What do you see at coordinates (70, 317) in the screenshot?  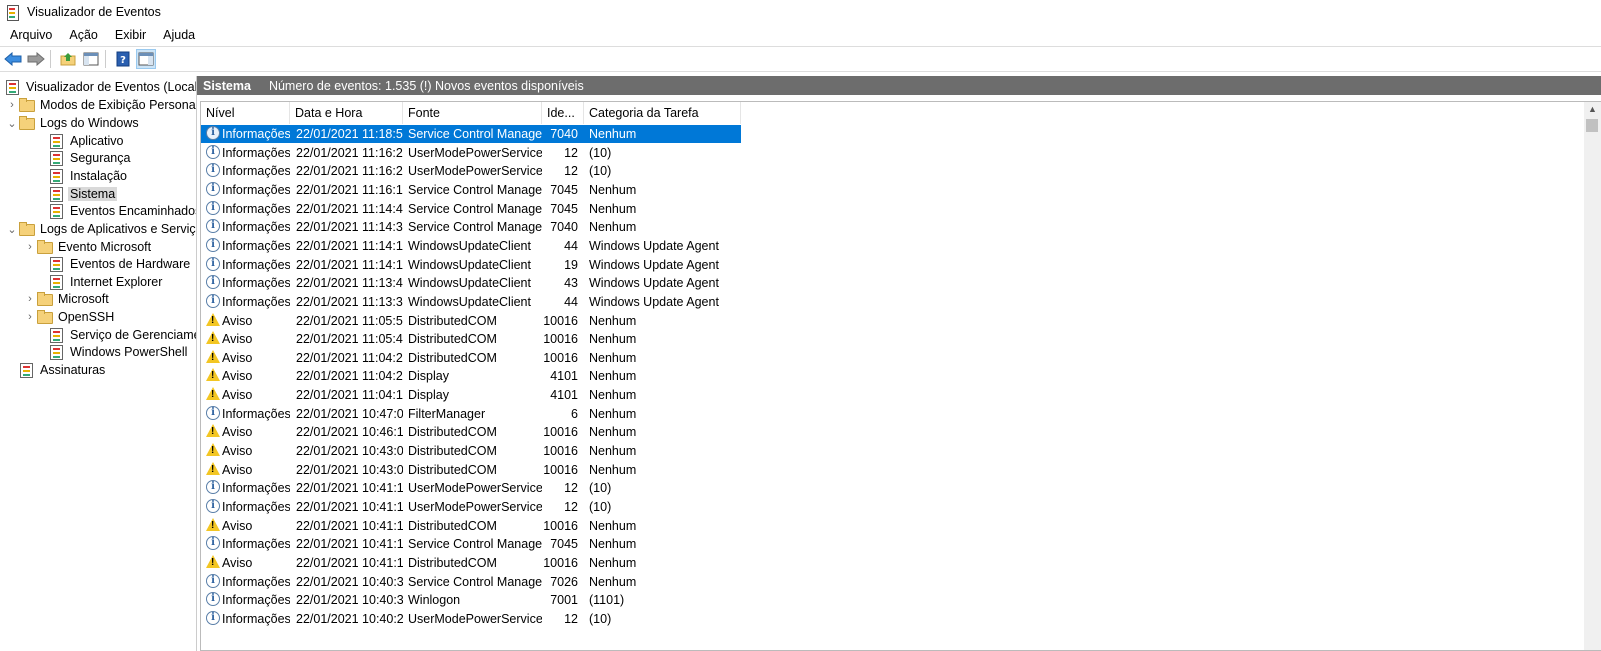 I see `tree-item: › OpenSSH` at bounding box center [70, 317].